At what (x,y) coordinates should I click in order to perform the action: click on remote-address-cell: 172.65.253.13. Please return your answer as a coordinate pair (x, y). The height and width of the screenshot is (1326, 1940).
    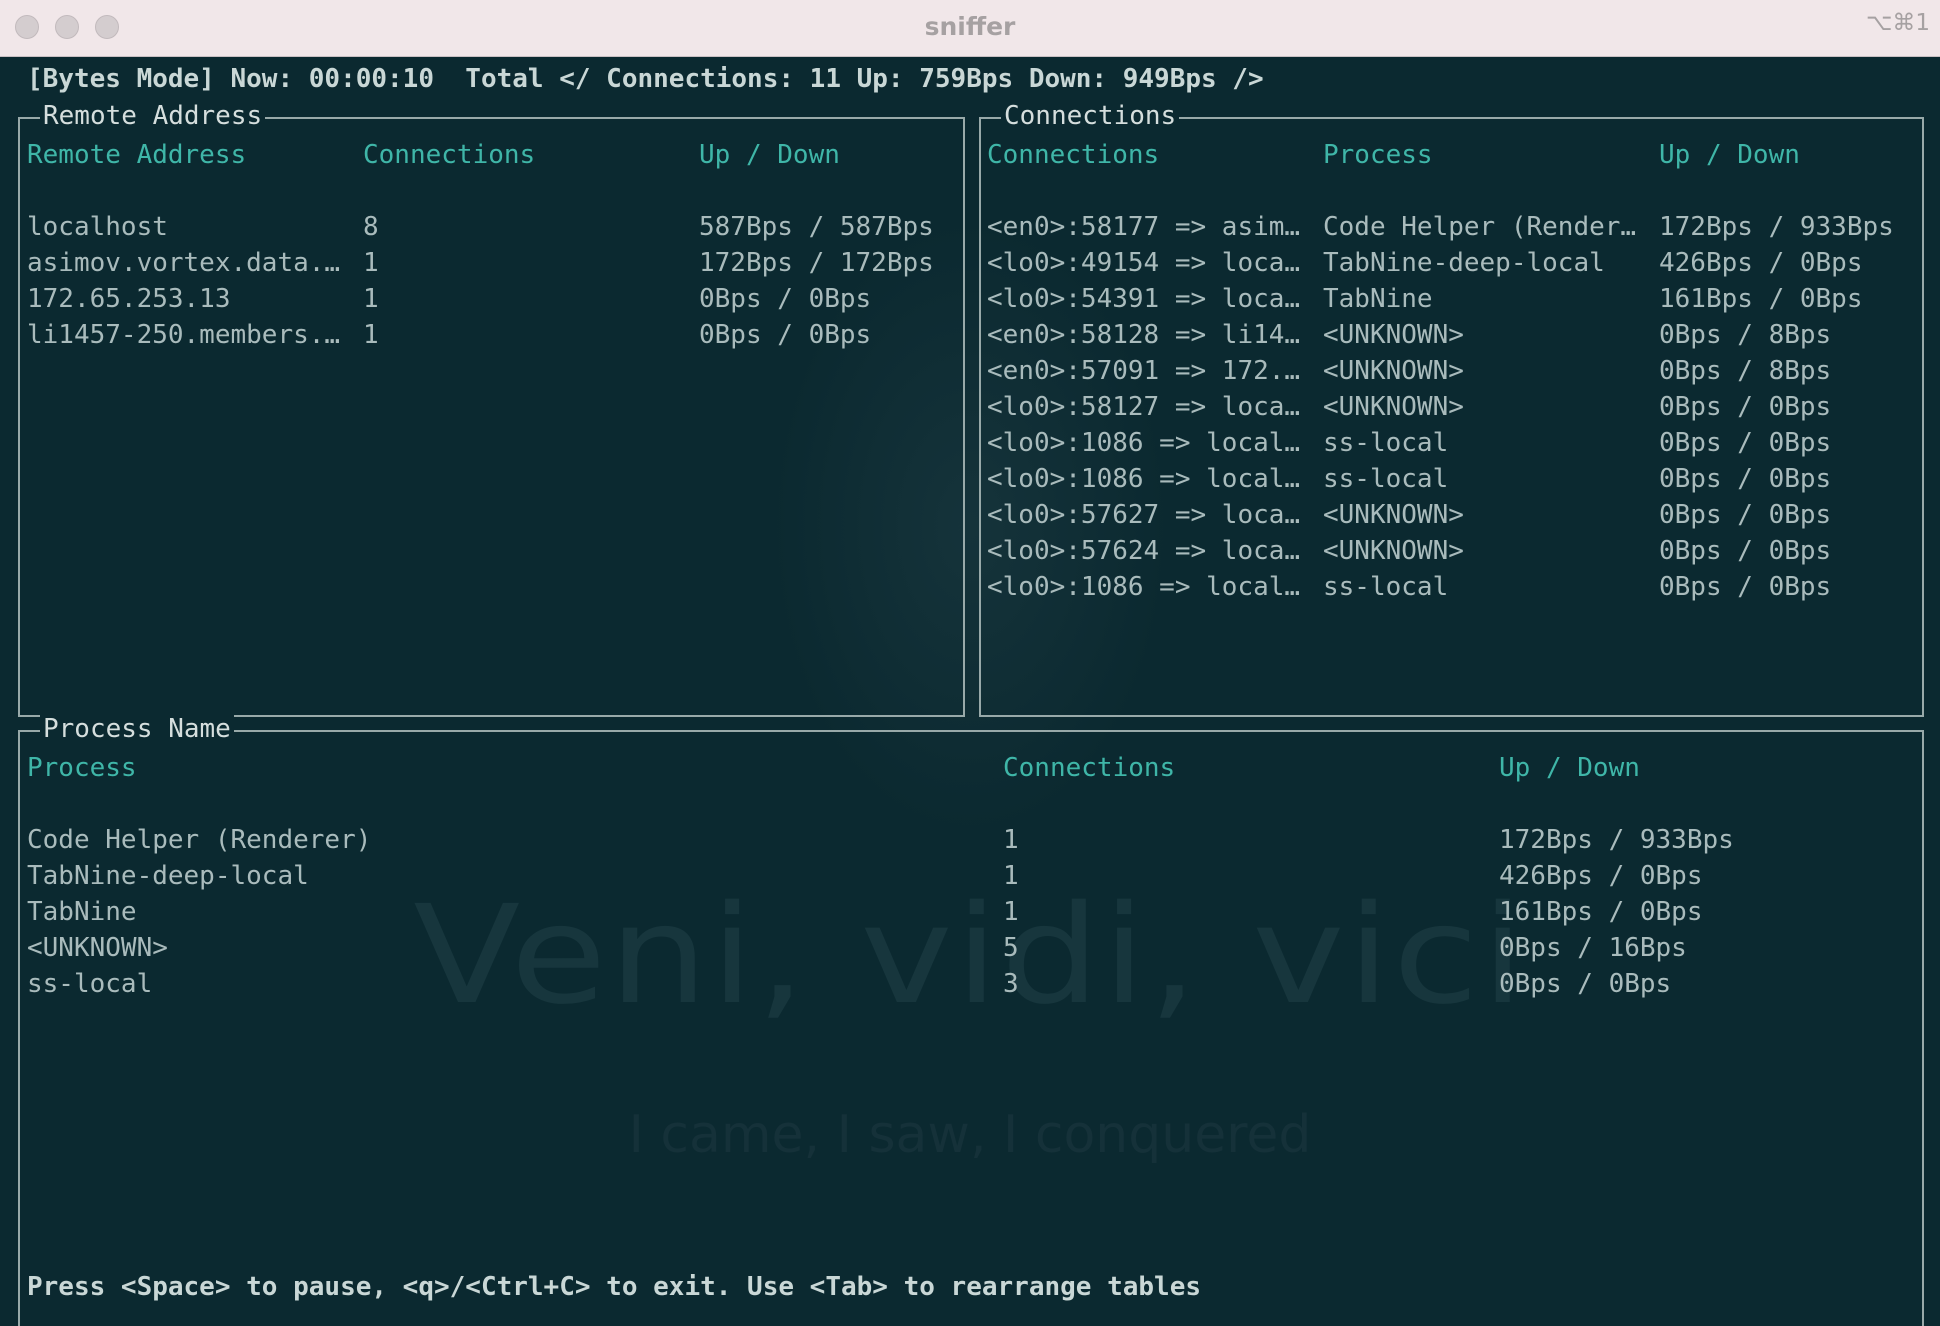
    Looking at the image, I should click on (129, 299).